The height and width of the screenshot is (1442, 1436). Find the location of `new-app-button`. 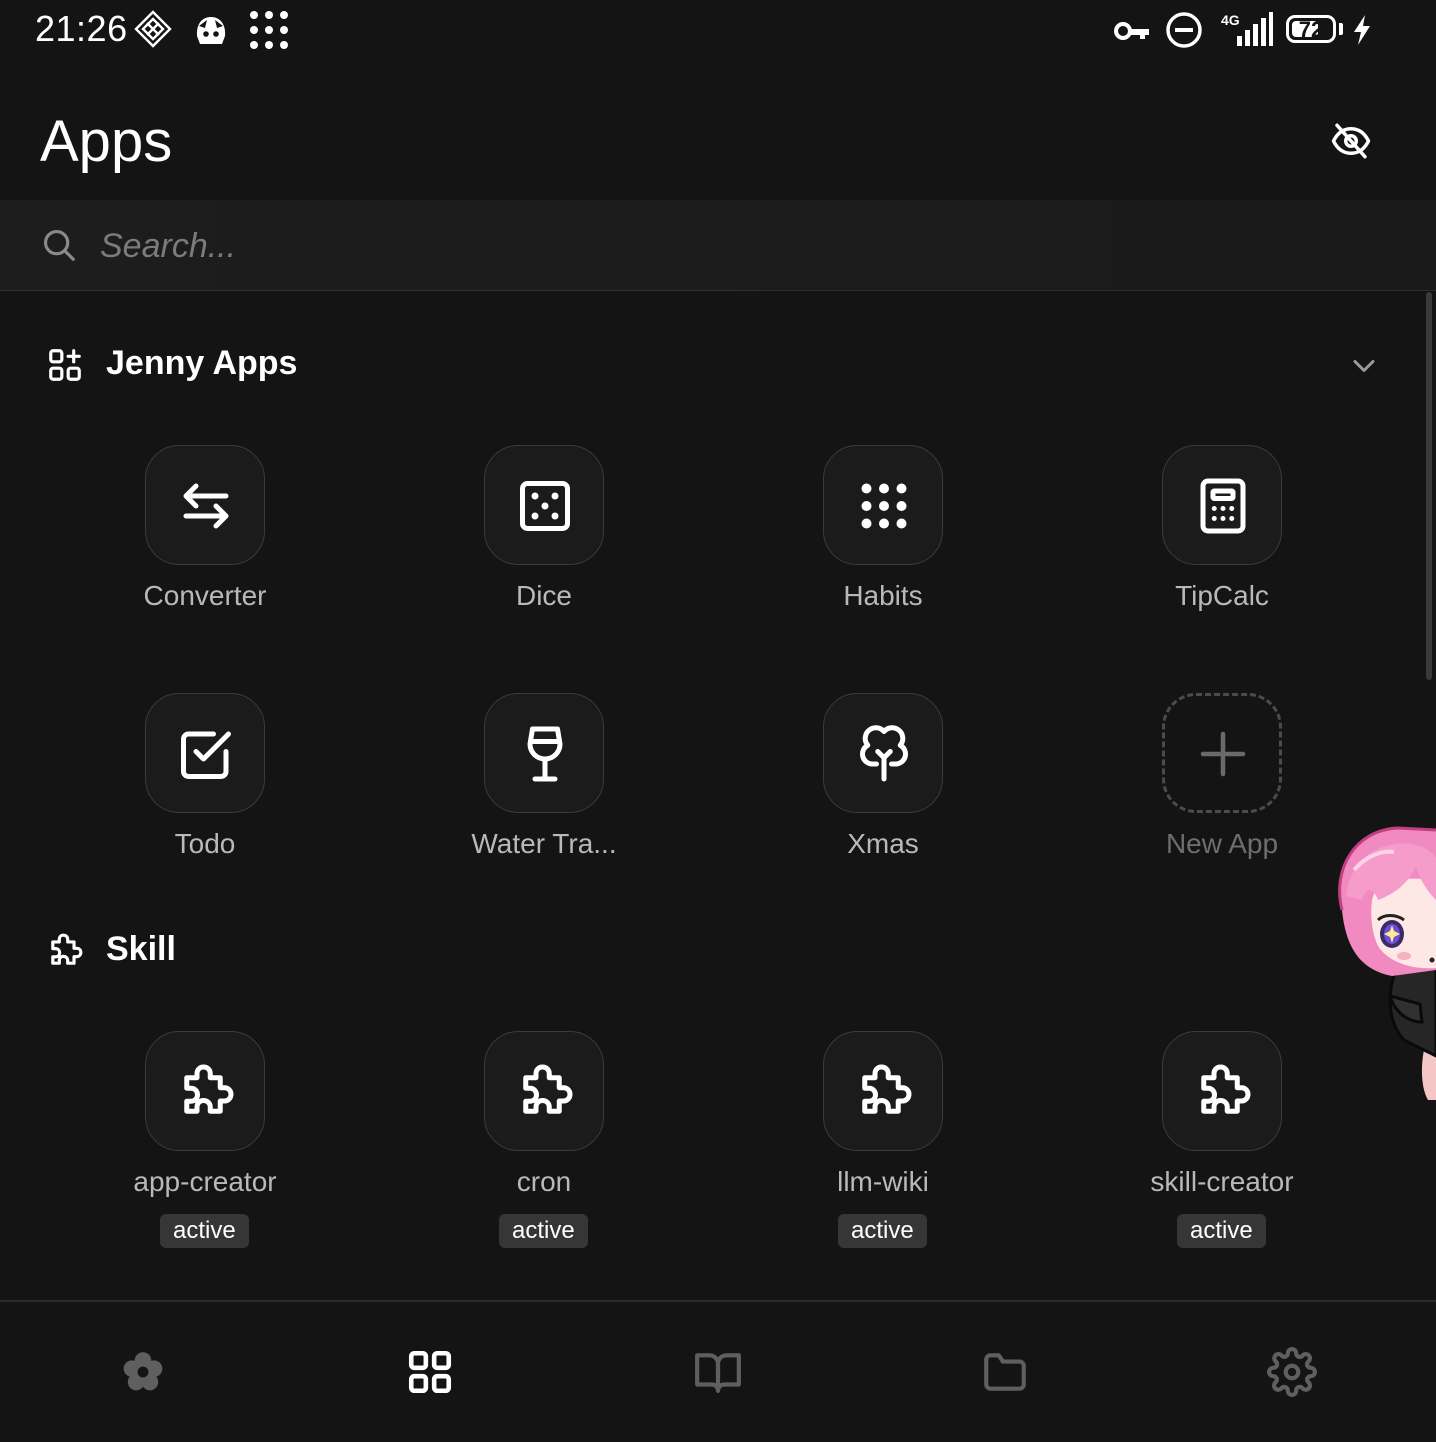

new-app-button is located at coordinates (1222, 753).